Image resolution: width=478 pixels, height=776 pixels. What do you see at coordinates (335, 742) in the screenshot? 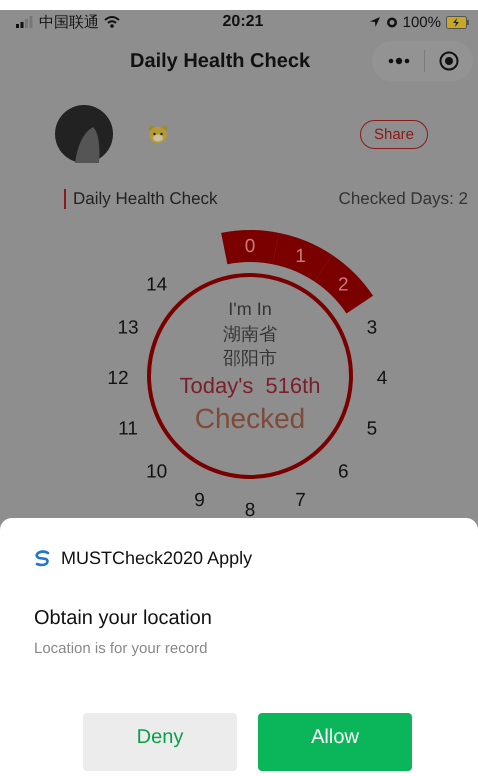
I see `allow-button: Allow` at bounding box center [335, 742].